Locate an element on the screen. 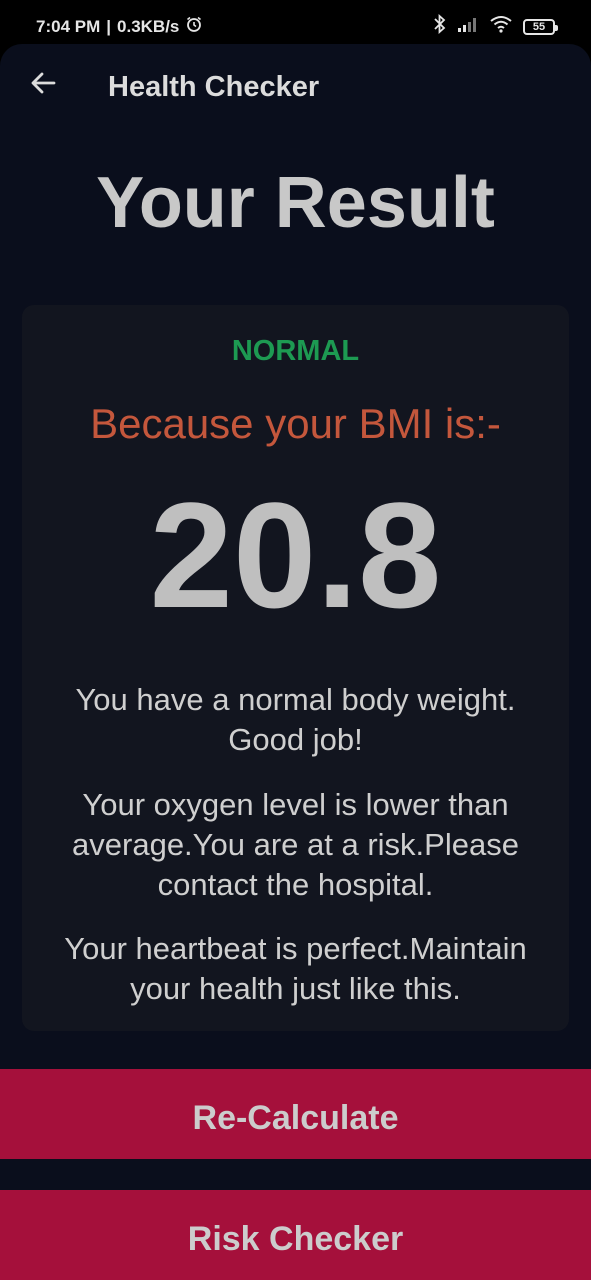  app-title: Health Checker is located at coordinates (214, 87).